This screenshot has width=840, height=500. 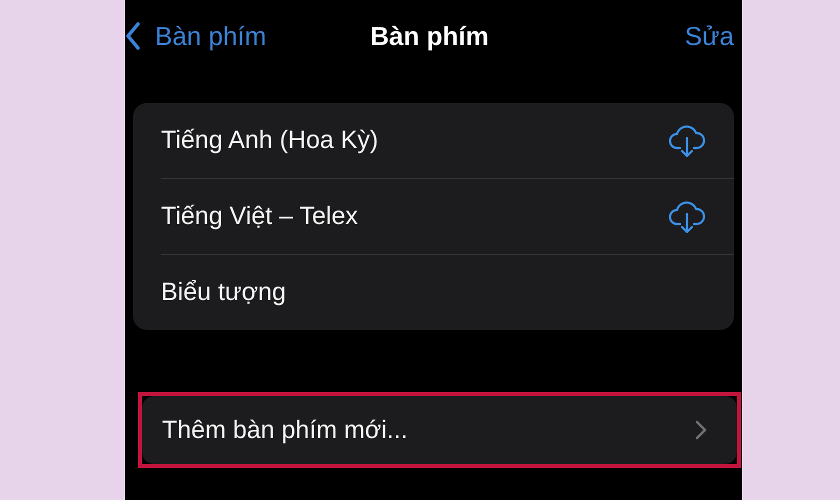 What do you see at coordinates (210, 36) in the screenshot?
I see `back-label: Bàn phím` at bounding box center [210, 36].